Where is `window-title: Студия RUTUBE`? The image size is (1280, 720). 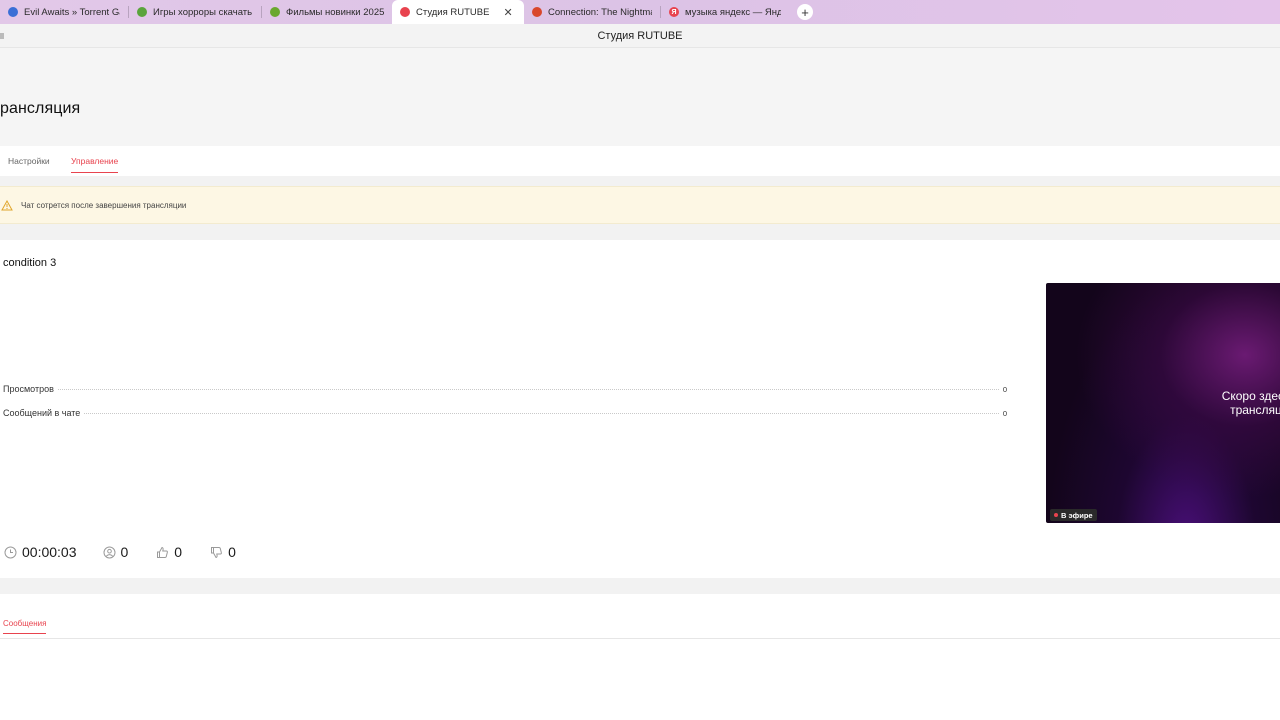
window-title: Студия RUTUBE is located at coordinates (640, 35).